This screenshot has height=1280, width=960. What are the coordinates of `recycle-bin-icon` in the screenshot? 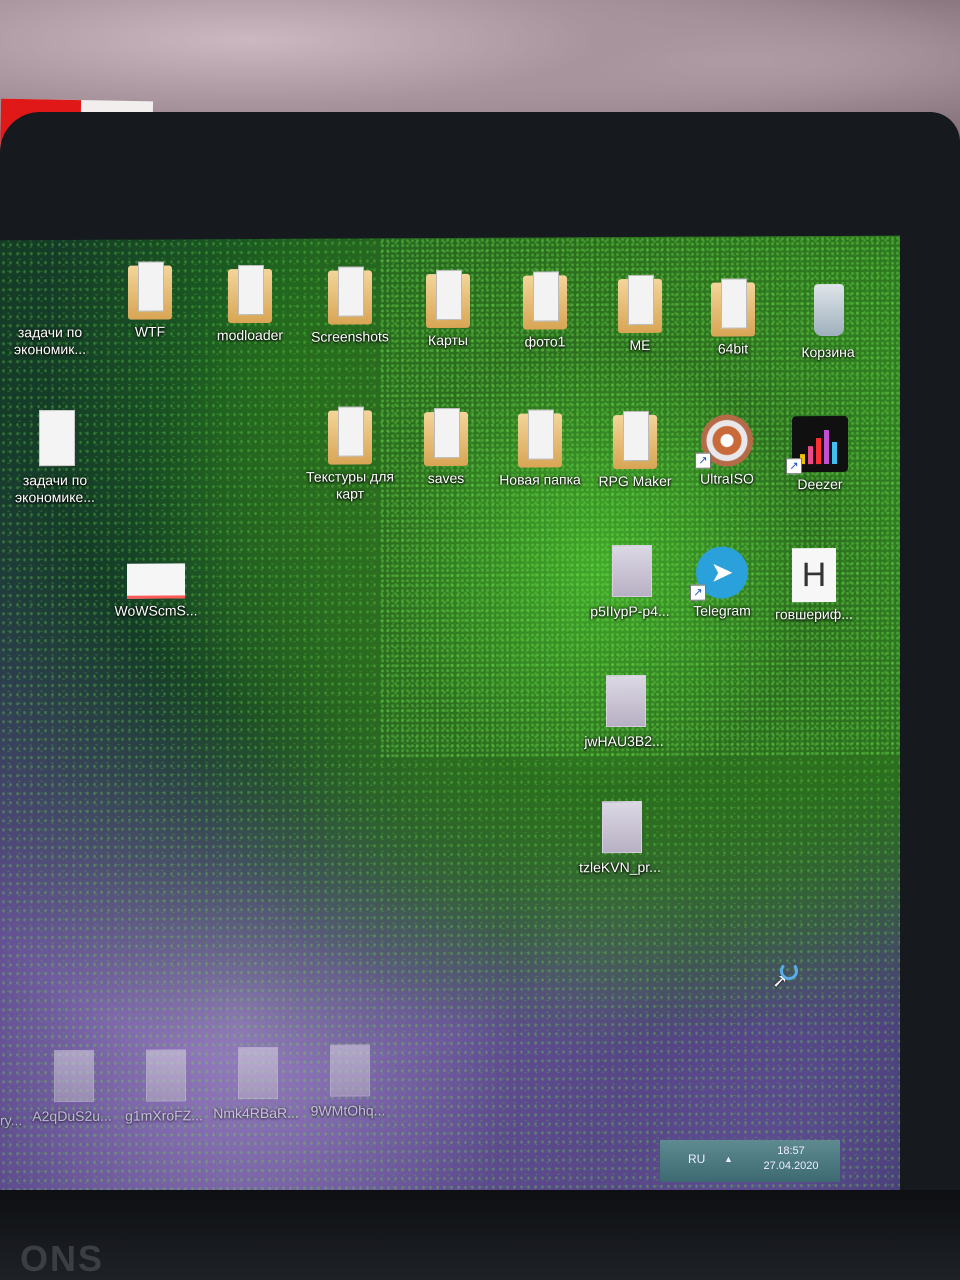 It's located at (828, 311).